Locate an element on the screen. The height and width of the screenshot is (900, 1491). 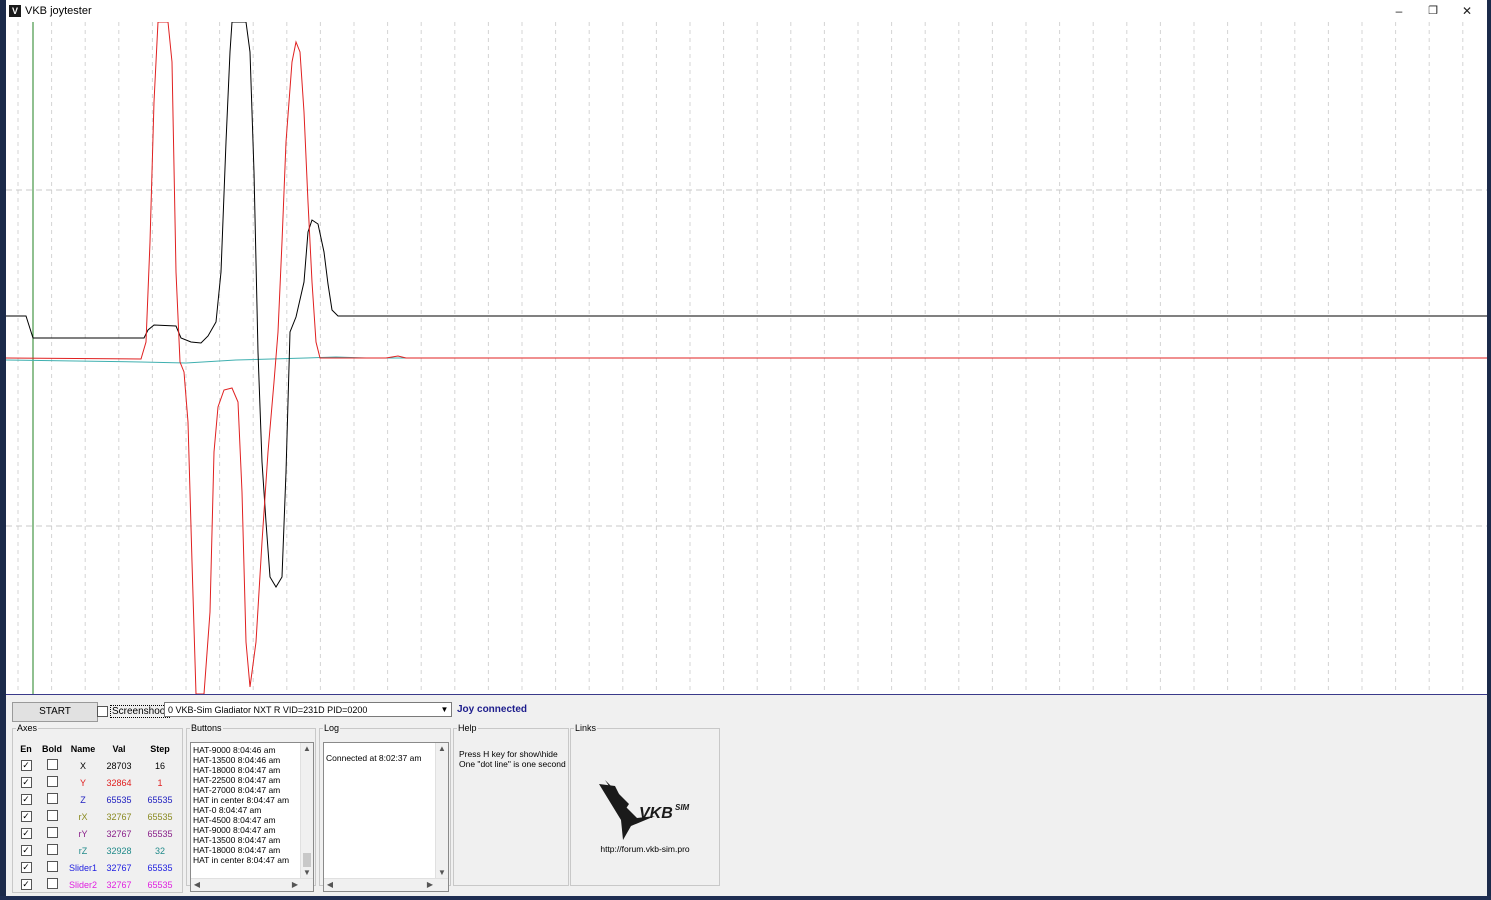
log-legend: Log is located at coordinates (332, 728).